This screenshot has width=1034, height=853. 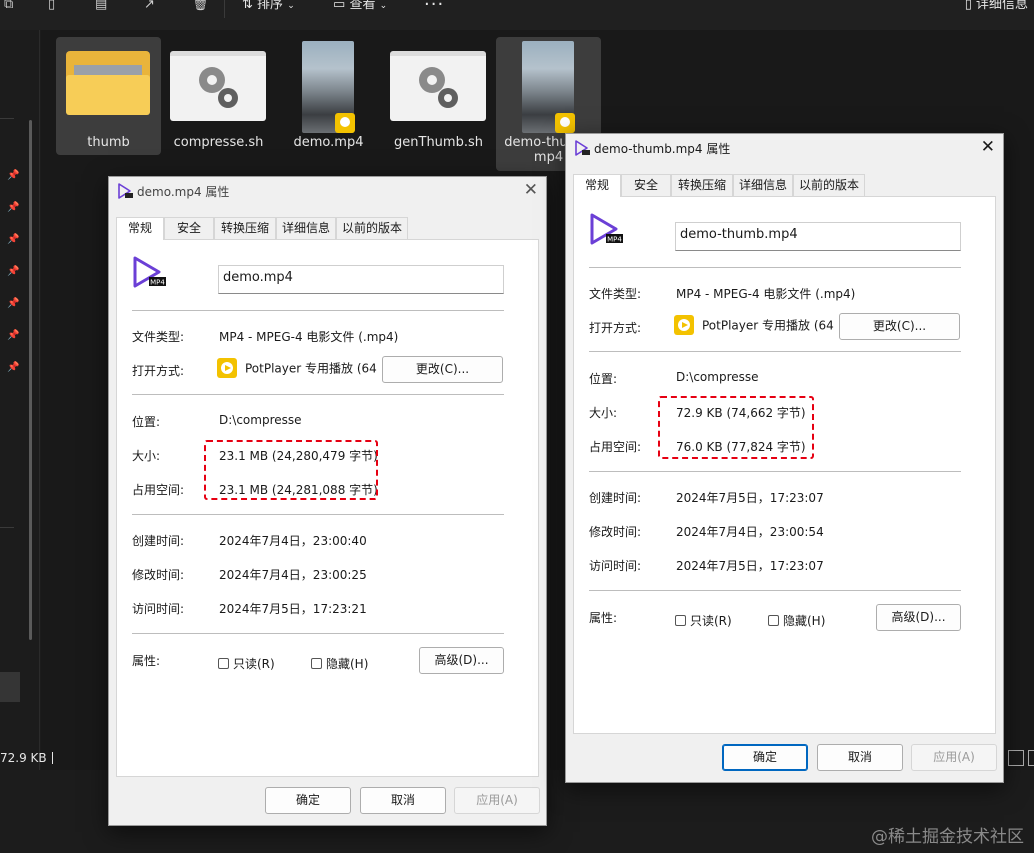 What do you see at coordinates (102, 7) in the screenshot?
I see `rename-icon: ▤` at bounding box center [102, 7].